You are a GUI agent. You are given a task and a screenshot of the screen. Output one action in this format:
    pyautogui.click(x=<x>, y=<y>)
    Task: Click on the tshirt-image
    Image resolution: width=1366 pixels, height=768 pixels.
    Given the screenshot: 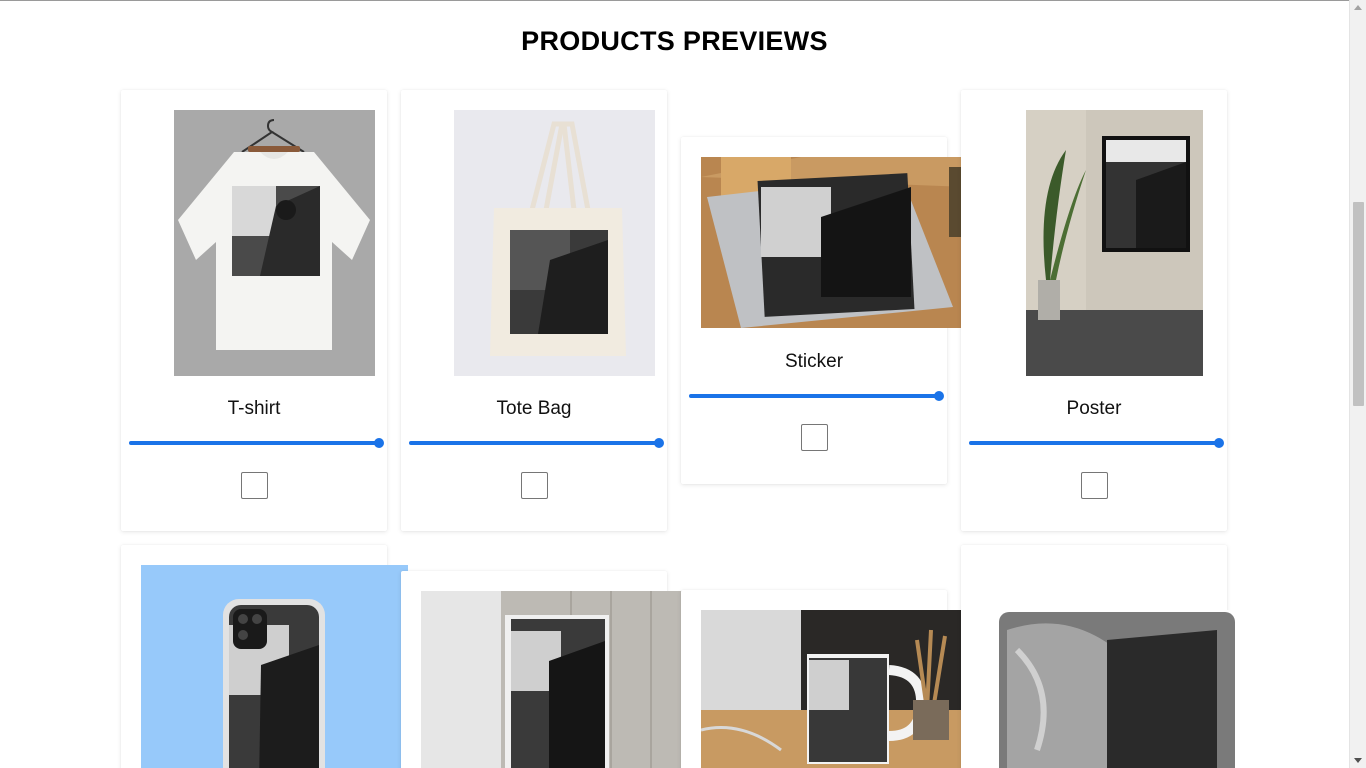 What is the action you would take?
    pyautogui.click(x=274, y=243)
    